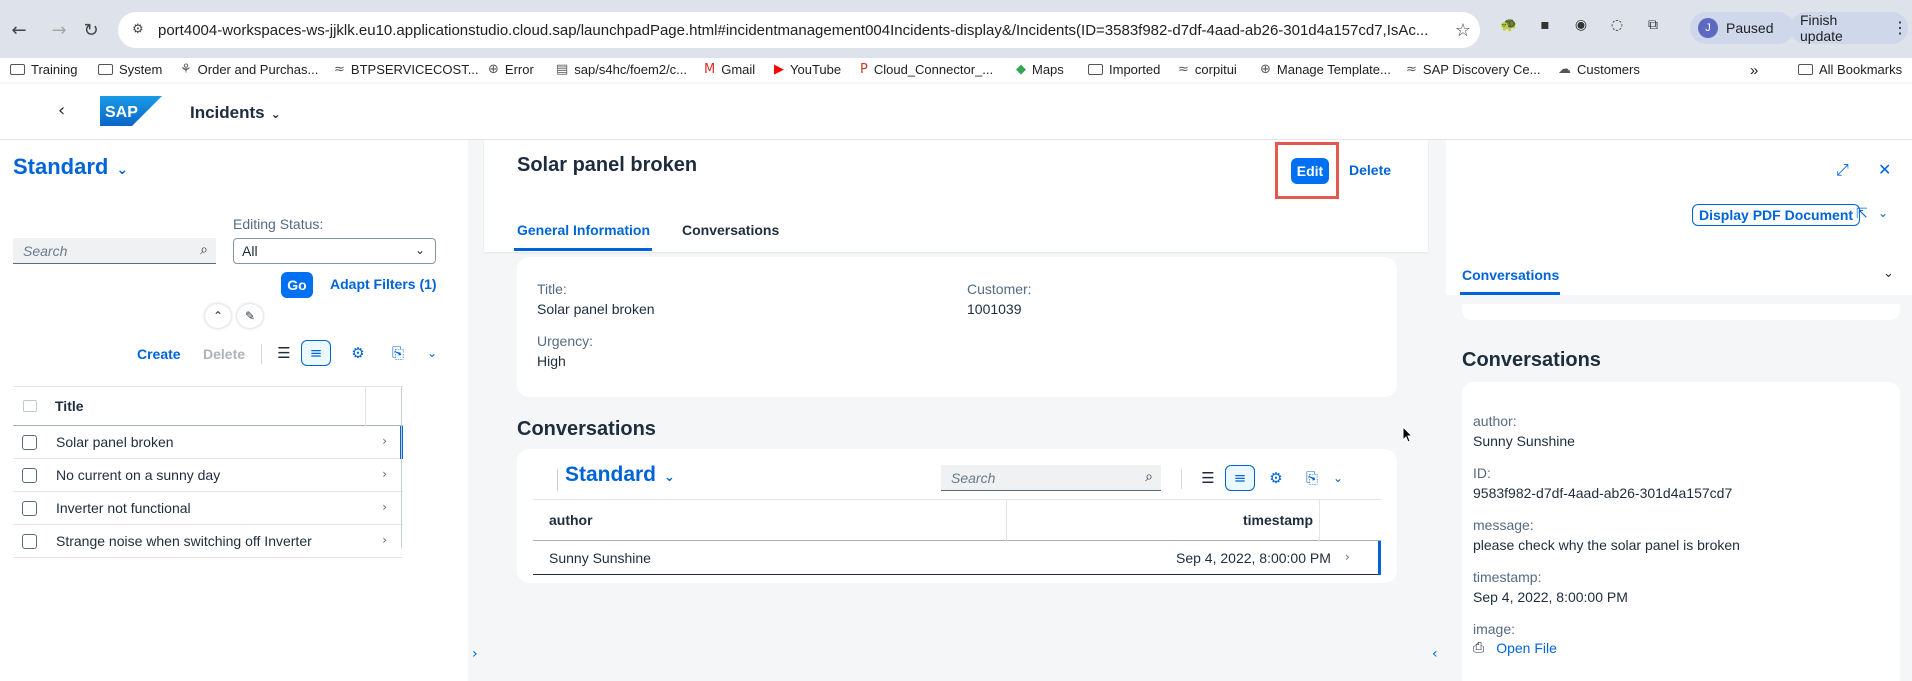  Describe the element at coordinates (957, 558) in the screenshot. I see `table-row: Sunny Sunshine Sep 4, 2022, 8:00:00 PM ›` at that location.